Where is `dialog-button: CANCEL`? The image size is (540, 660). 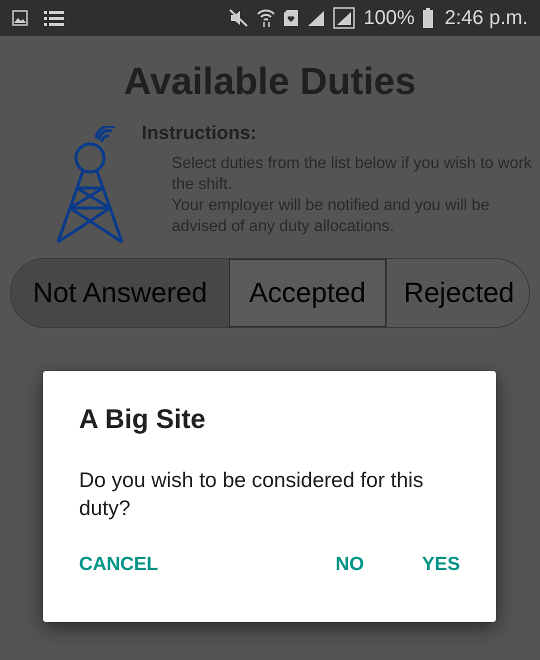
dialog-button: CANCEL is located at coordinates (118, 565).